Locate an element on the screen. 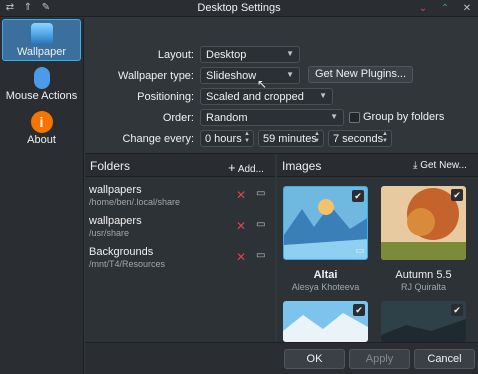 Image resolution: width=478 pixels, height=374 pixels. minimize-icon: ⌄ is located at coordinates (423, 8).